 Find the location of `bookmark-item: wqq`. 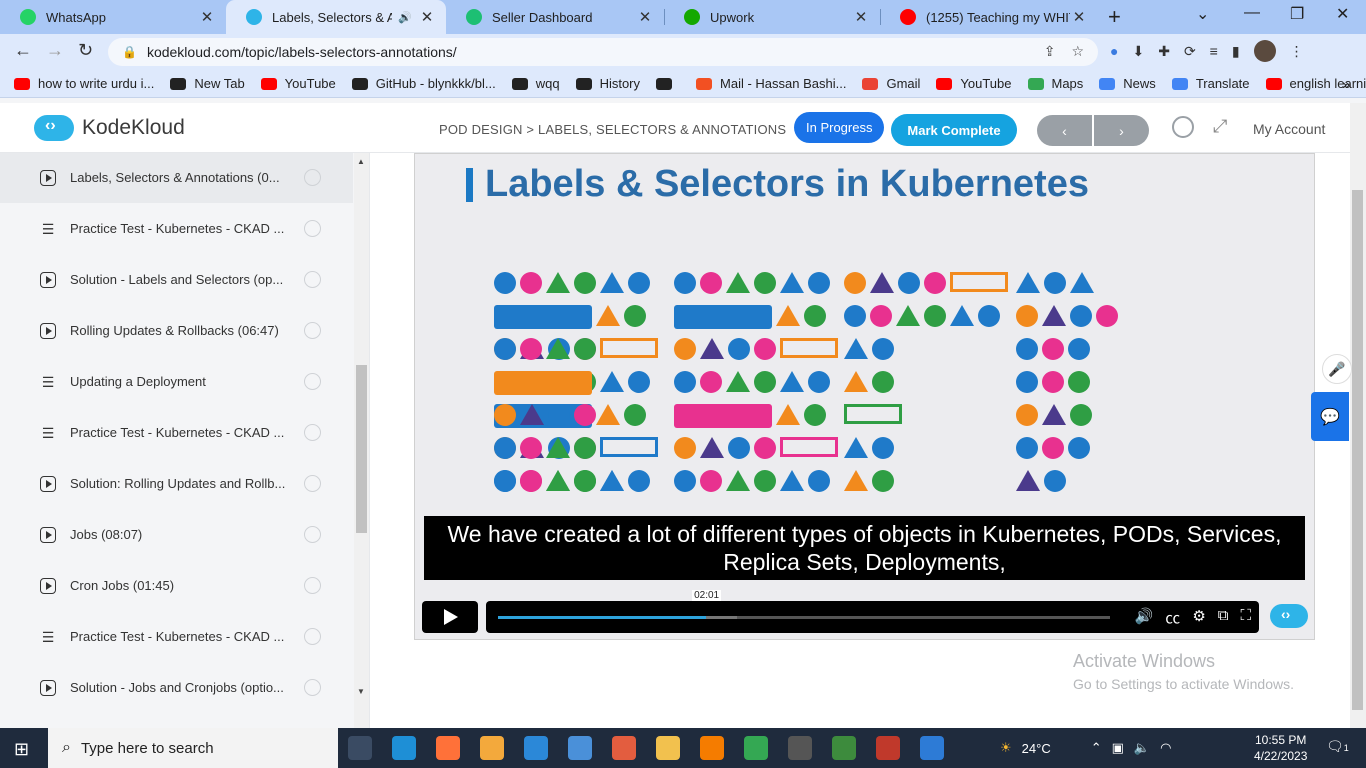

bookmark-item: wqq is located at coordinates (535, 83).